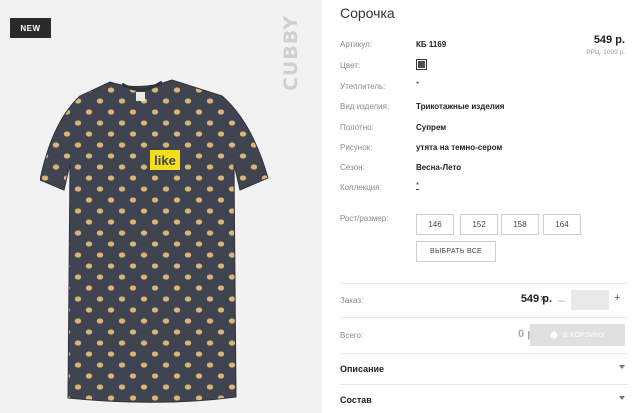  What do you see at coordinates (456, 251) in the screenshot?
I see `select-all-button: ВЫБРАТЬ ВСЕ` at bounding box center [456, 251].